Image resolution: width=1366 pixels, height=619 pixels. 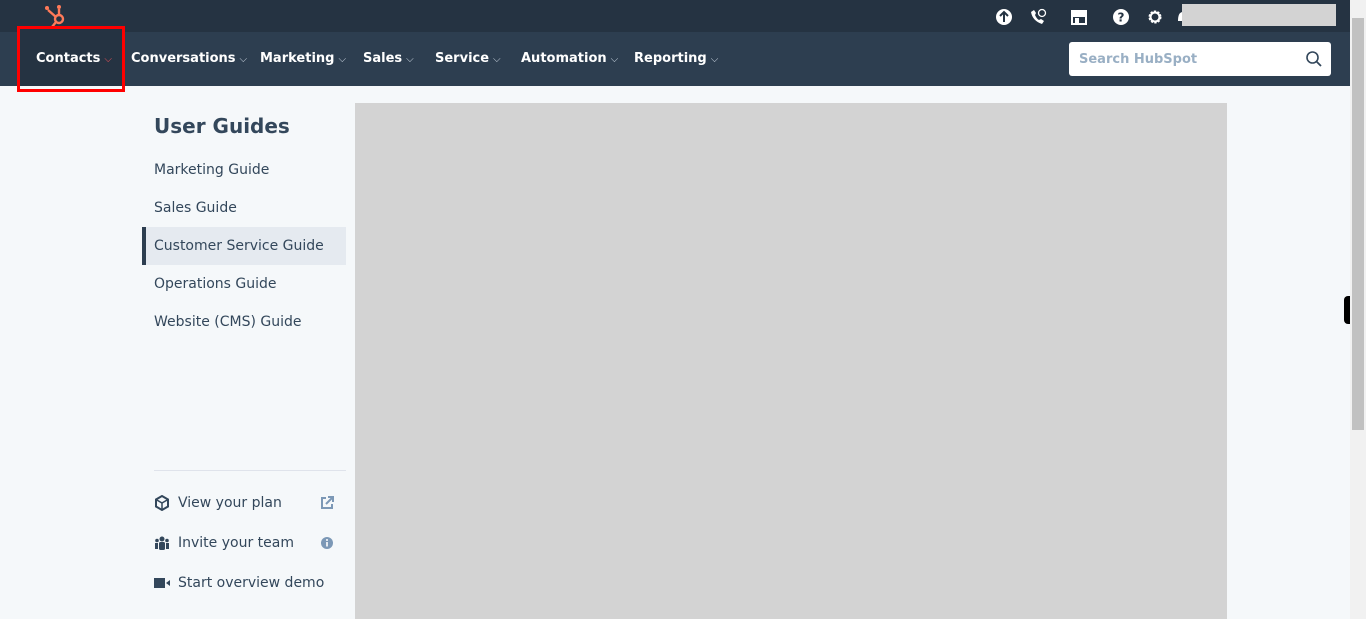 I want to click on nav-automation: Automation ⌵, so click(x=569, y=59).